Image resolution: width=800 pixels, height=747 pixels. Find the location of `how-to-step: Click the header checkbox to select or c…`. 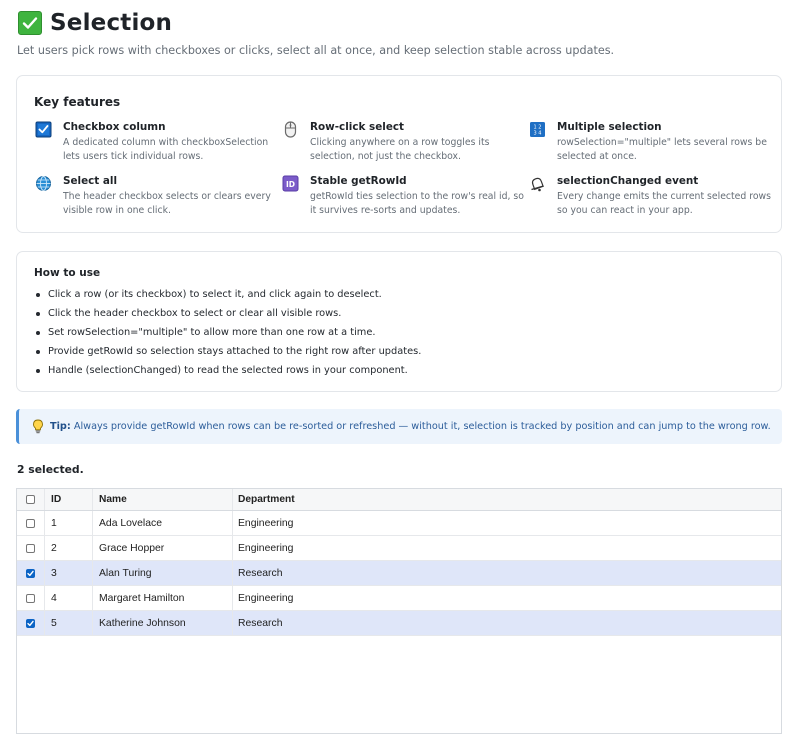

how-to-step: Click the header checkbox to select or c… is located at coordinates (228, 316).